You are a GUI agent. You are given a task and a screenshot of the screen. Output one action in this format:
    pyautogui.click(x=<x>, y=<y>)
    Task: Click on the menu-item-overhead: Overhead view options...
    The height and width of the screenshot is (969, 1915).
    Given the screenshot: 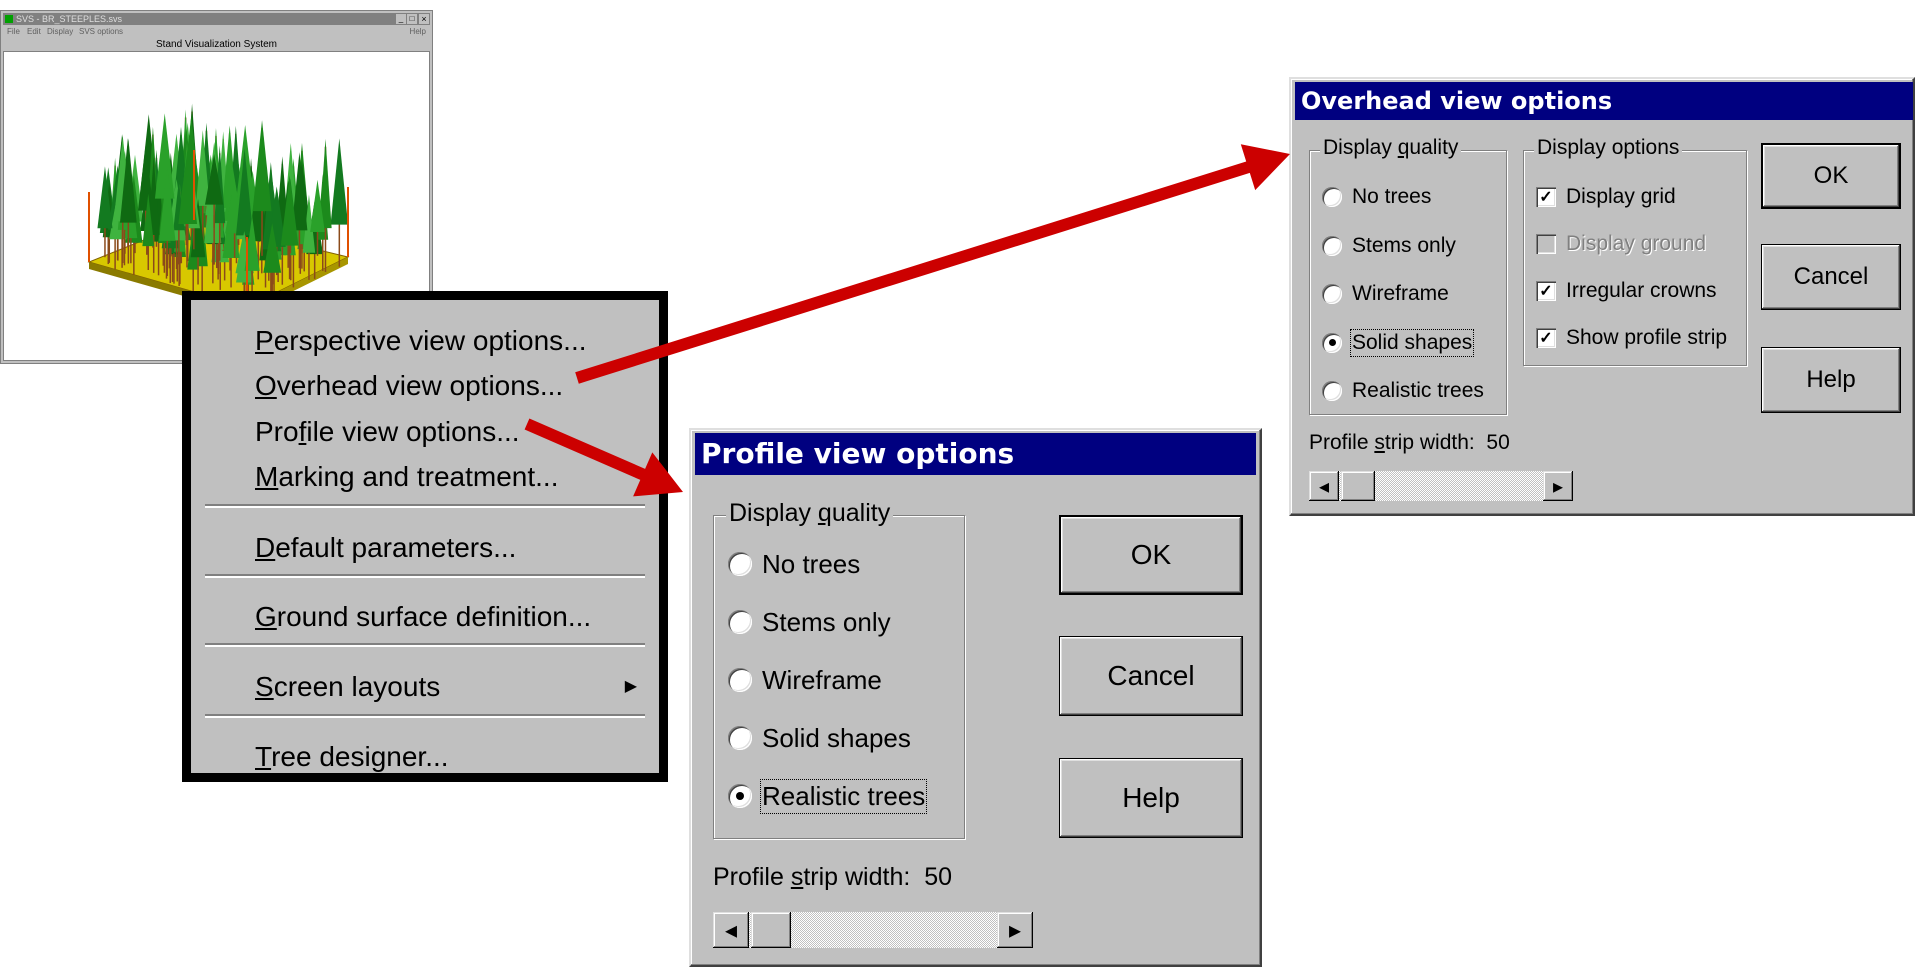 What is the action you would take?
    pyautogui.click(x=425, y=386)
    